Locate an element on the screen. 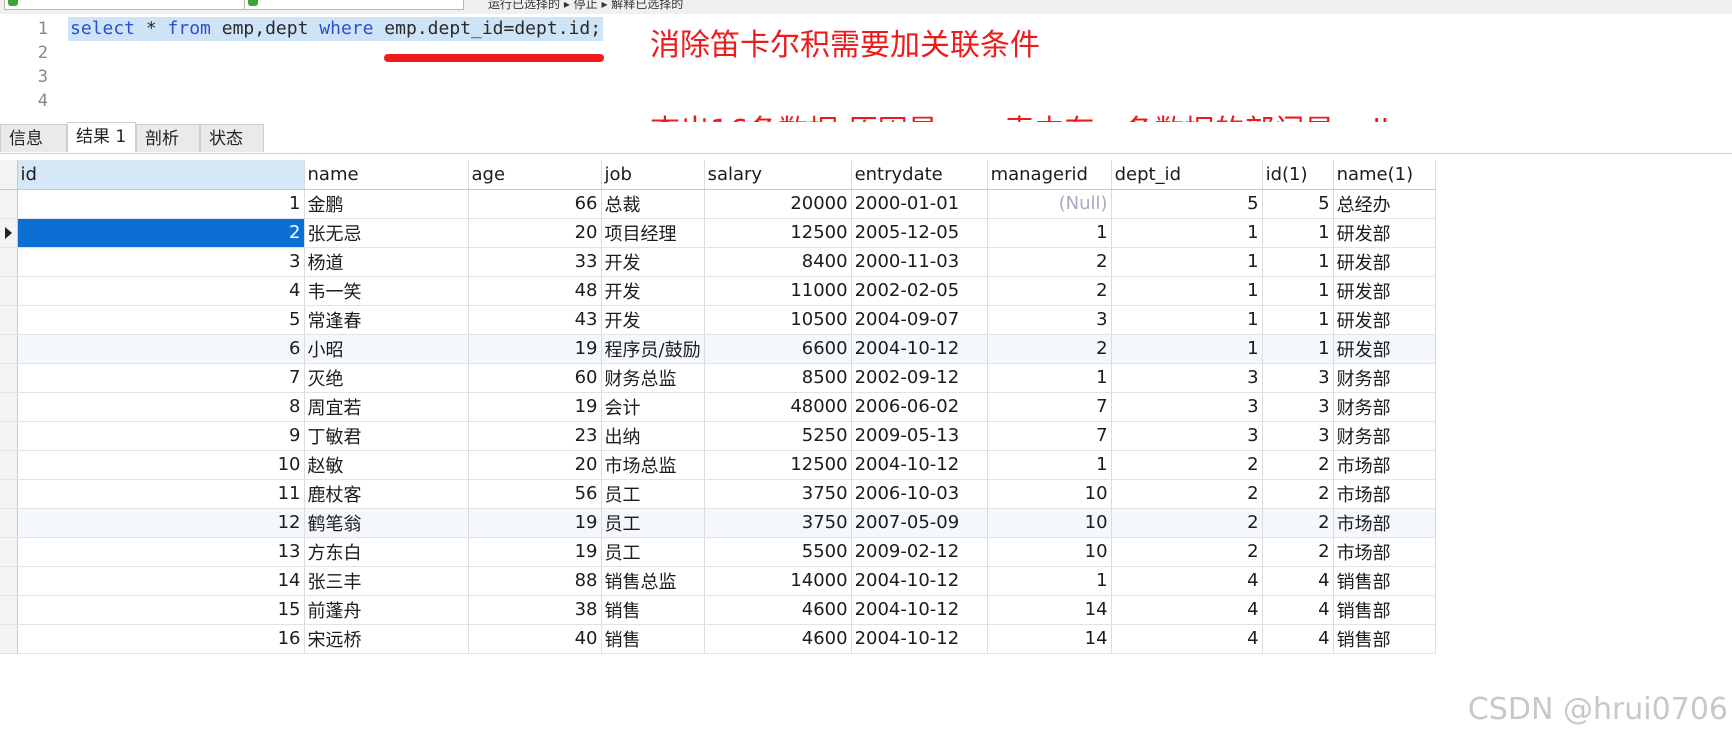 The width and height of the screenshot is (1732, 741). table-cell: 丁敏君 is located at coordinates (386, 436).